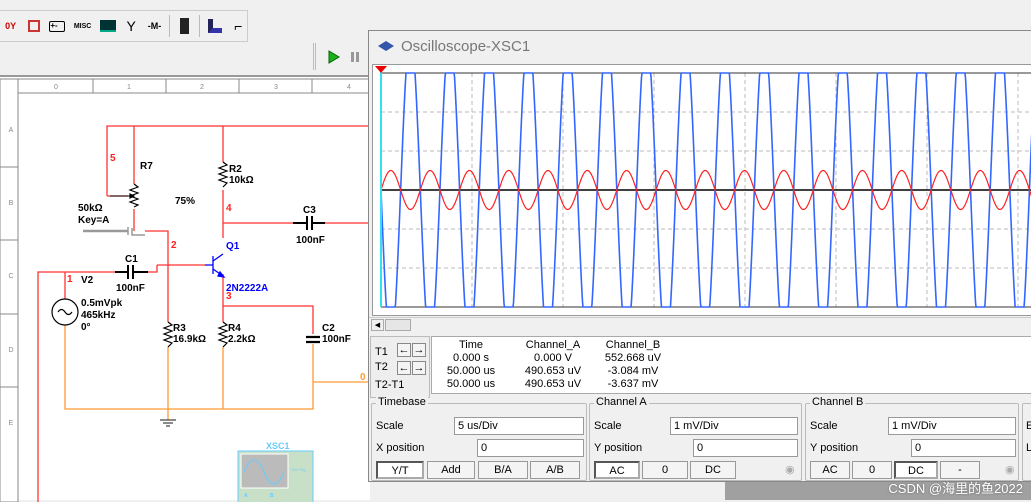 This screenshot has height=502, width=1031. I want to click on c1-value: 100nF, so click(130, 288).